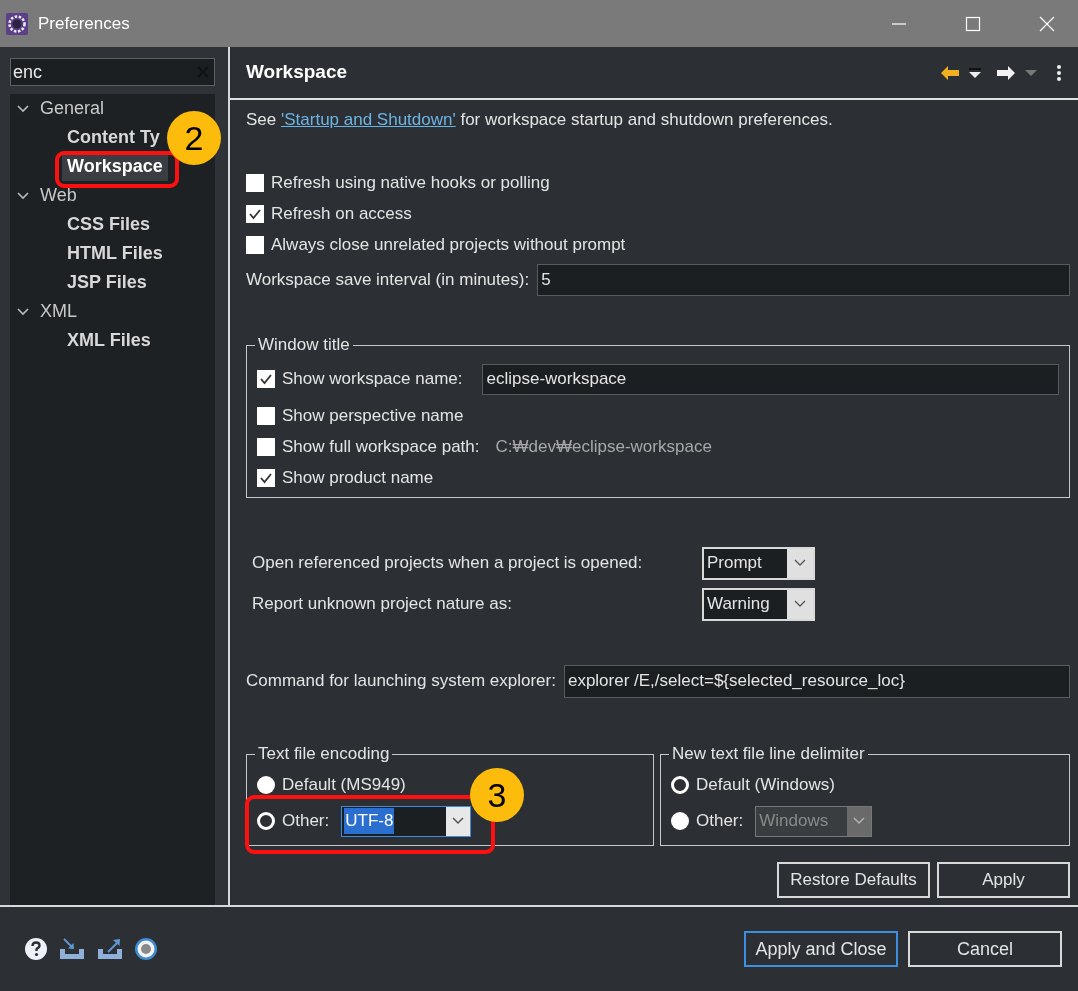 The height and width of the screenshot is (991, 1078). What do you see at coordinates (816, 681) in the screenshot?
I see `input-field: explorer /E,/select=${selected_resource_loc}` at bounding box center [816, 681].